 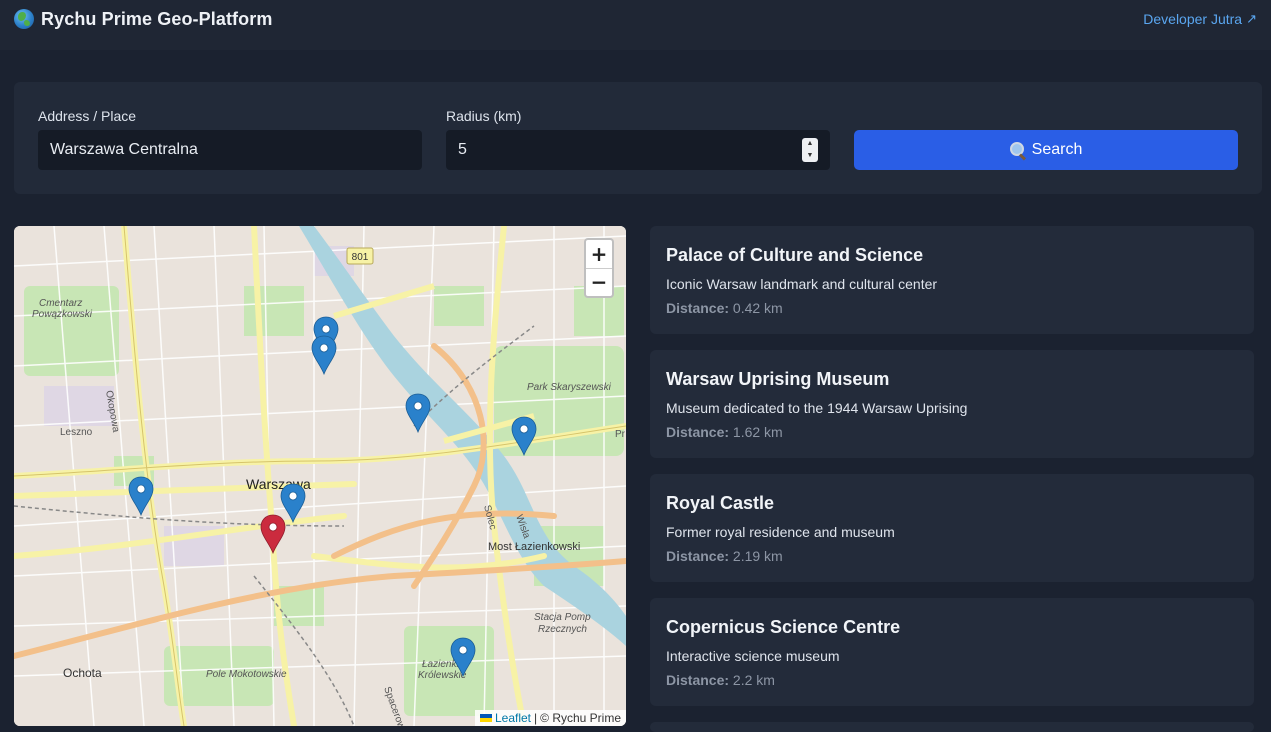 What do you see at coordinates (780, 532) in the screenshot?
I see `result-description: Former royal residence and museum` at bounding box center [780, 532].